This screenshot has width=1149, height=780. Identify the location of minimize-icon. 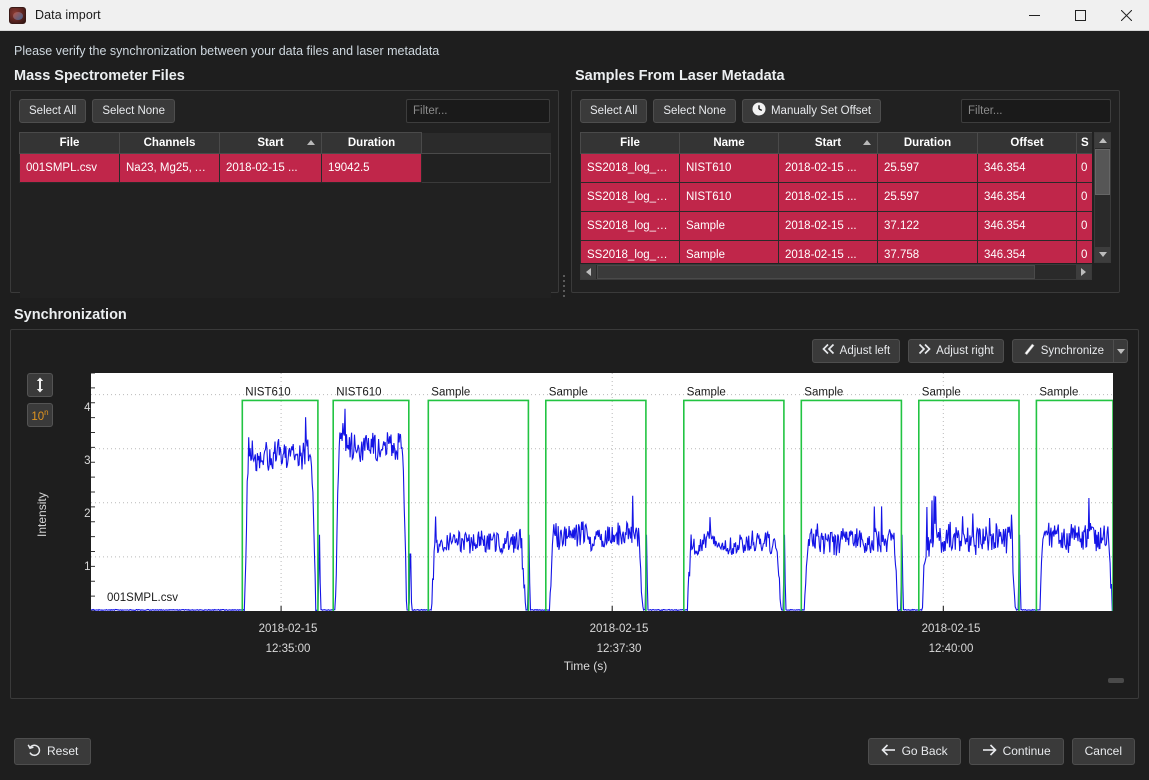
(1034, 15).